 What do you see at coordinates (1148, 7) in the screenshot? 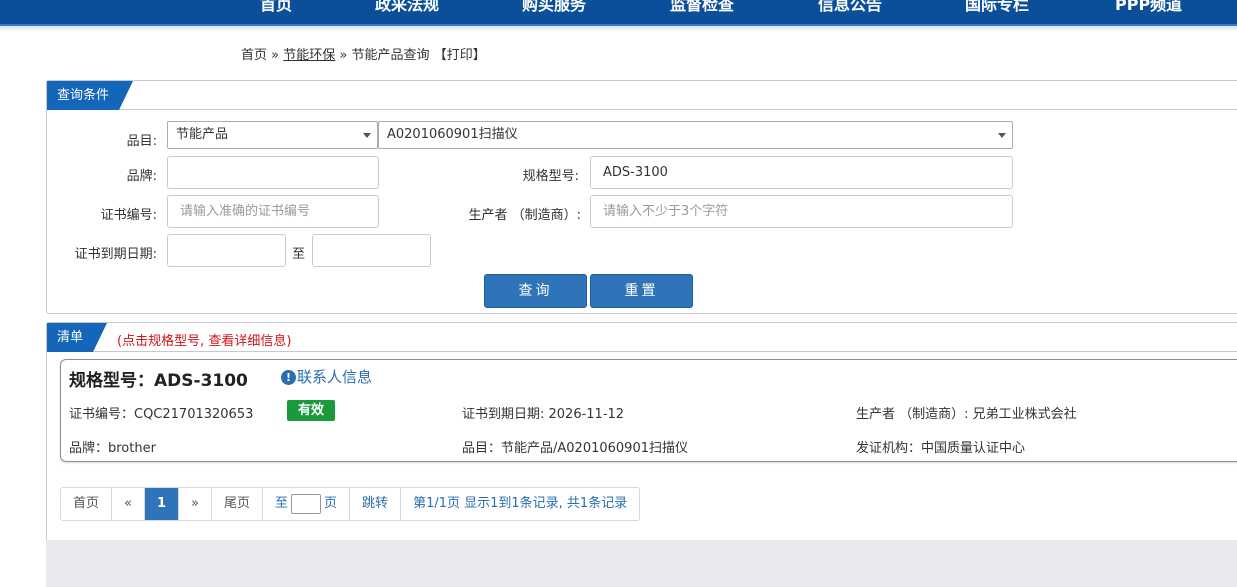
I see `nav-item-ppp: PPP频道` at bounding box center [1148, 7].